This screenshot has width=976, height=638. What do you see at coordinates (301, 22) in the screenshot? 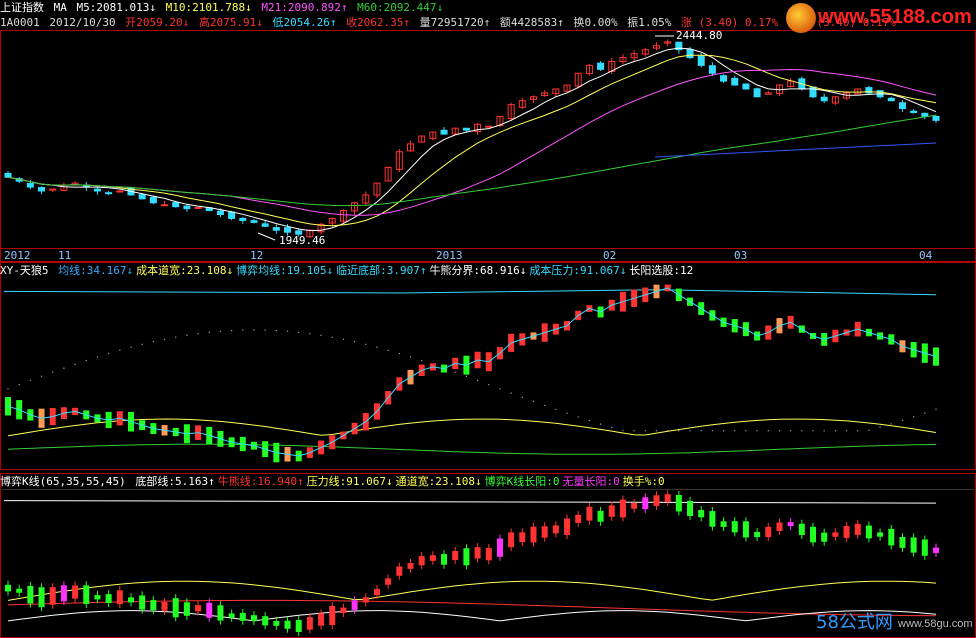
I see `low-value: 低2054.26` at bounding box center [301, 22].